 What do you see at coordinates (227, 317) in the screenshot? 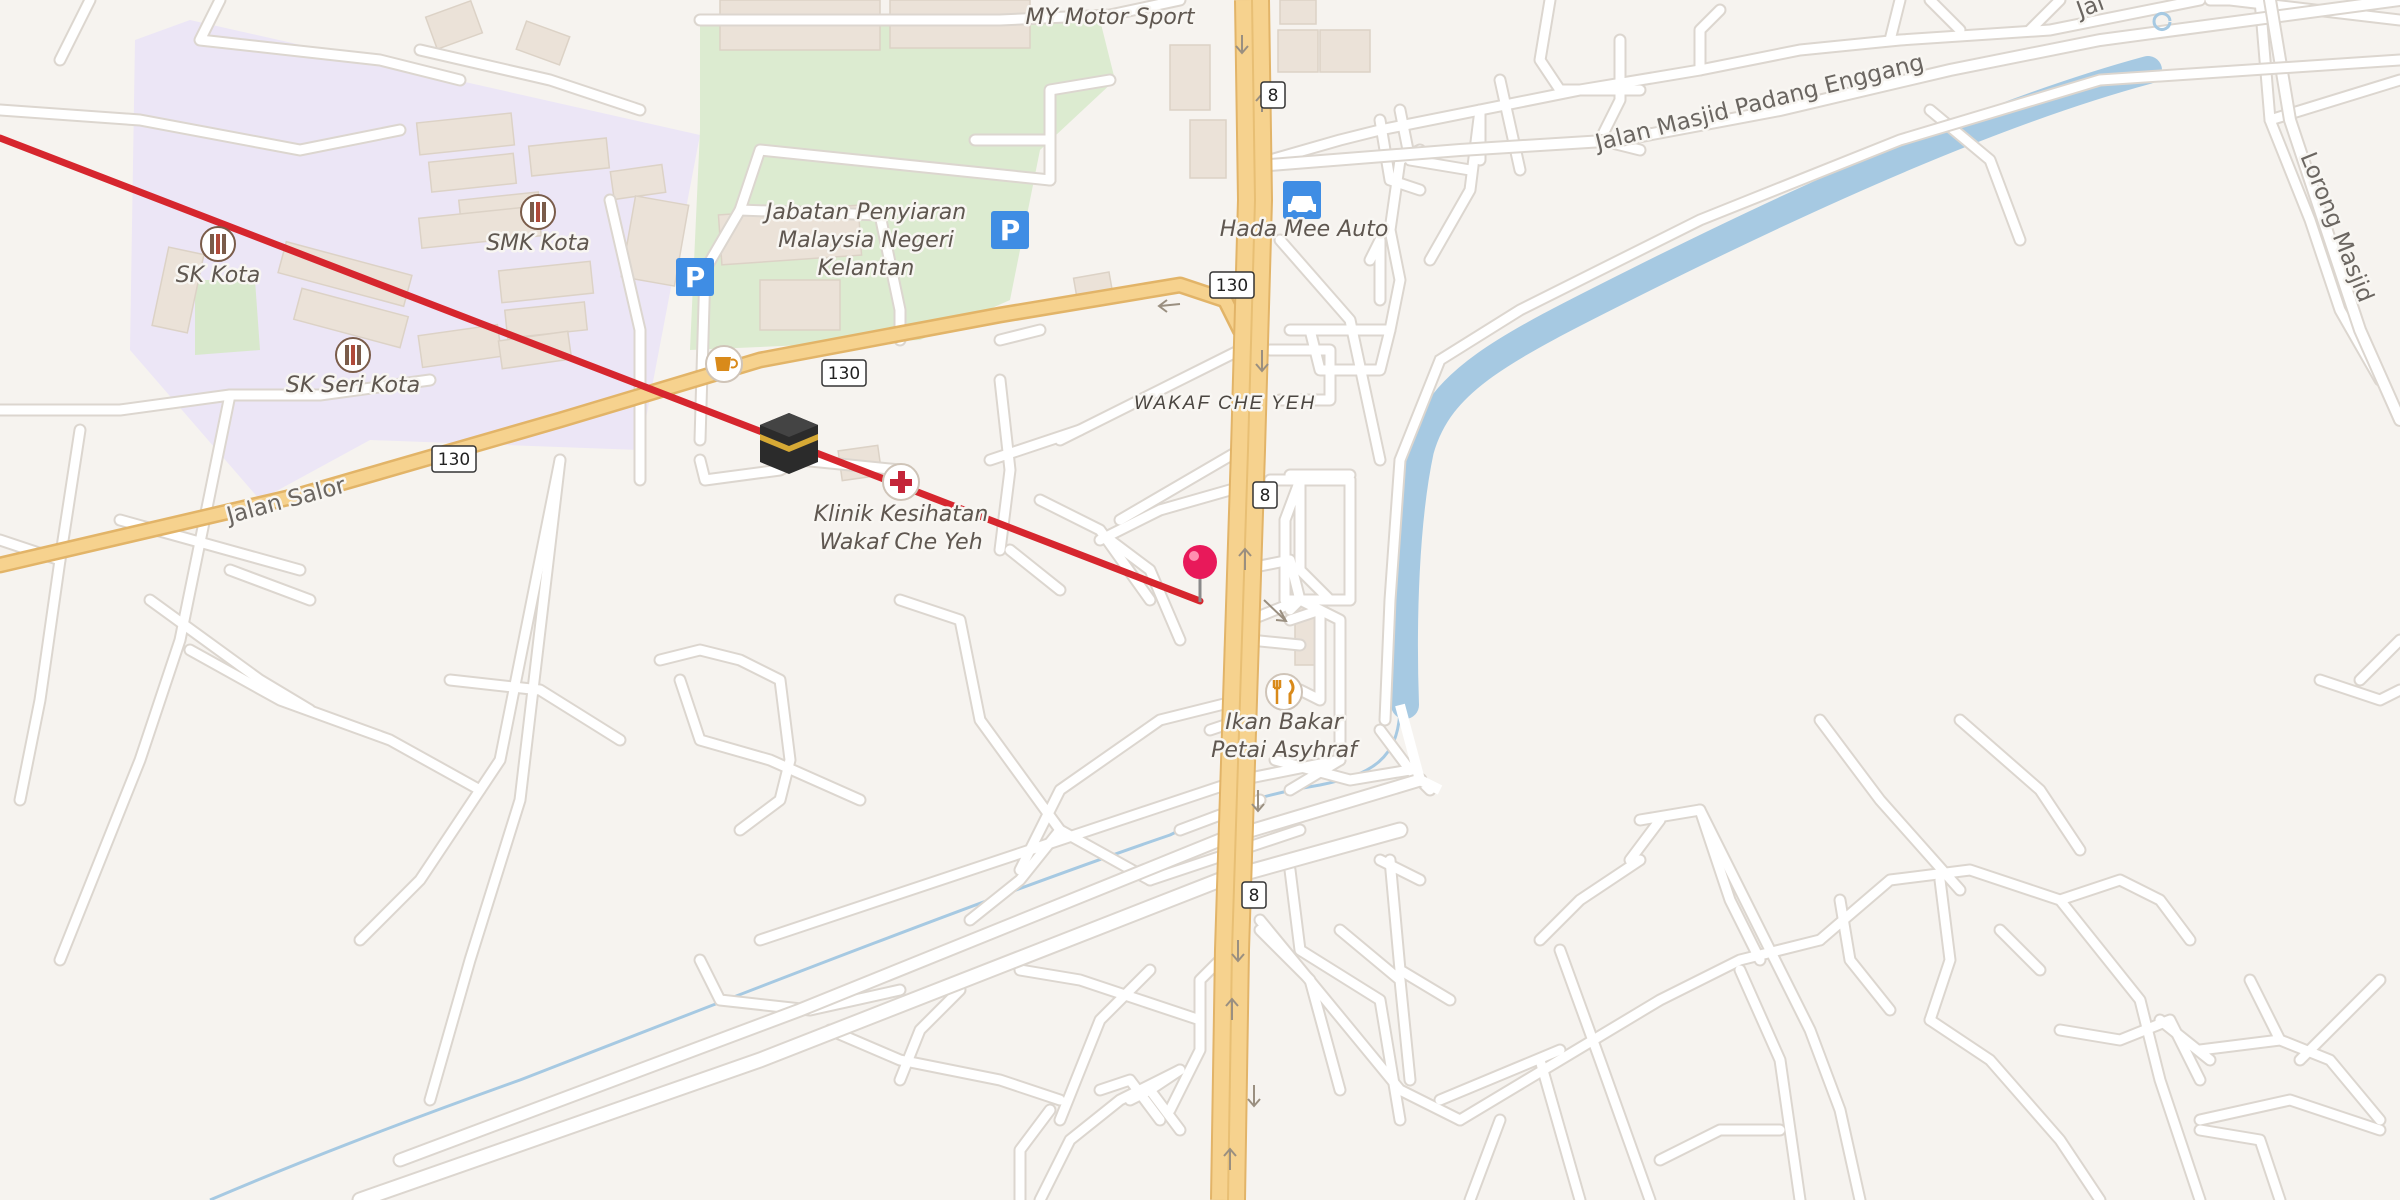
I see `school-field` at bounding box center [227, 317].